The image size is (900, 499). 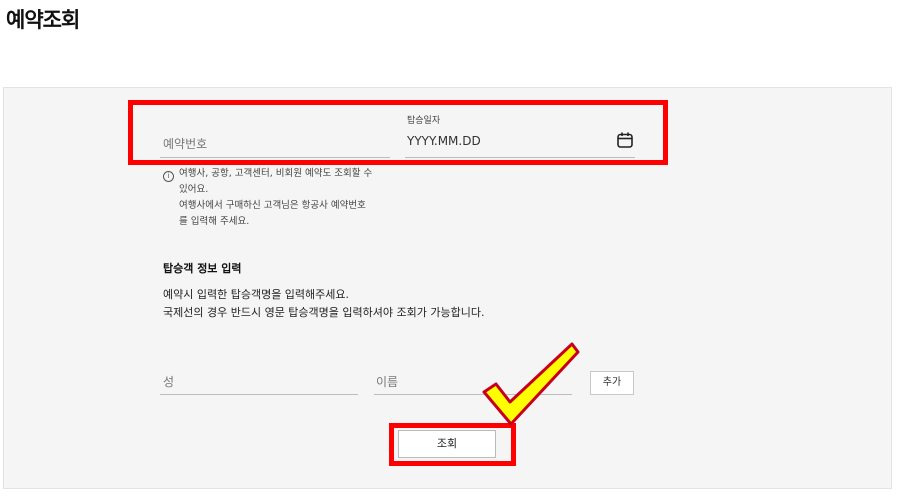 I want to click on passenger-section-title: 탑승객 정보 입력, so click(x=202, y=268).